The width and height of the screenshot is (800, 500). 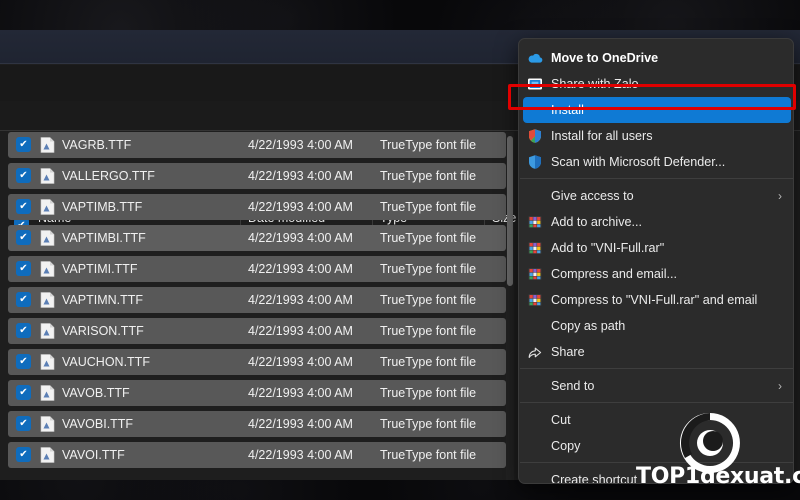 I want to click on menu-item-copy: Copy, so click(x=657, y=446).